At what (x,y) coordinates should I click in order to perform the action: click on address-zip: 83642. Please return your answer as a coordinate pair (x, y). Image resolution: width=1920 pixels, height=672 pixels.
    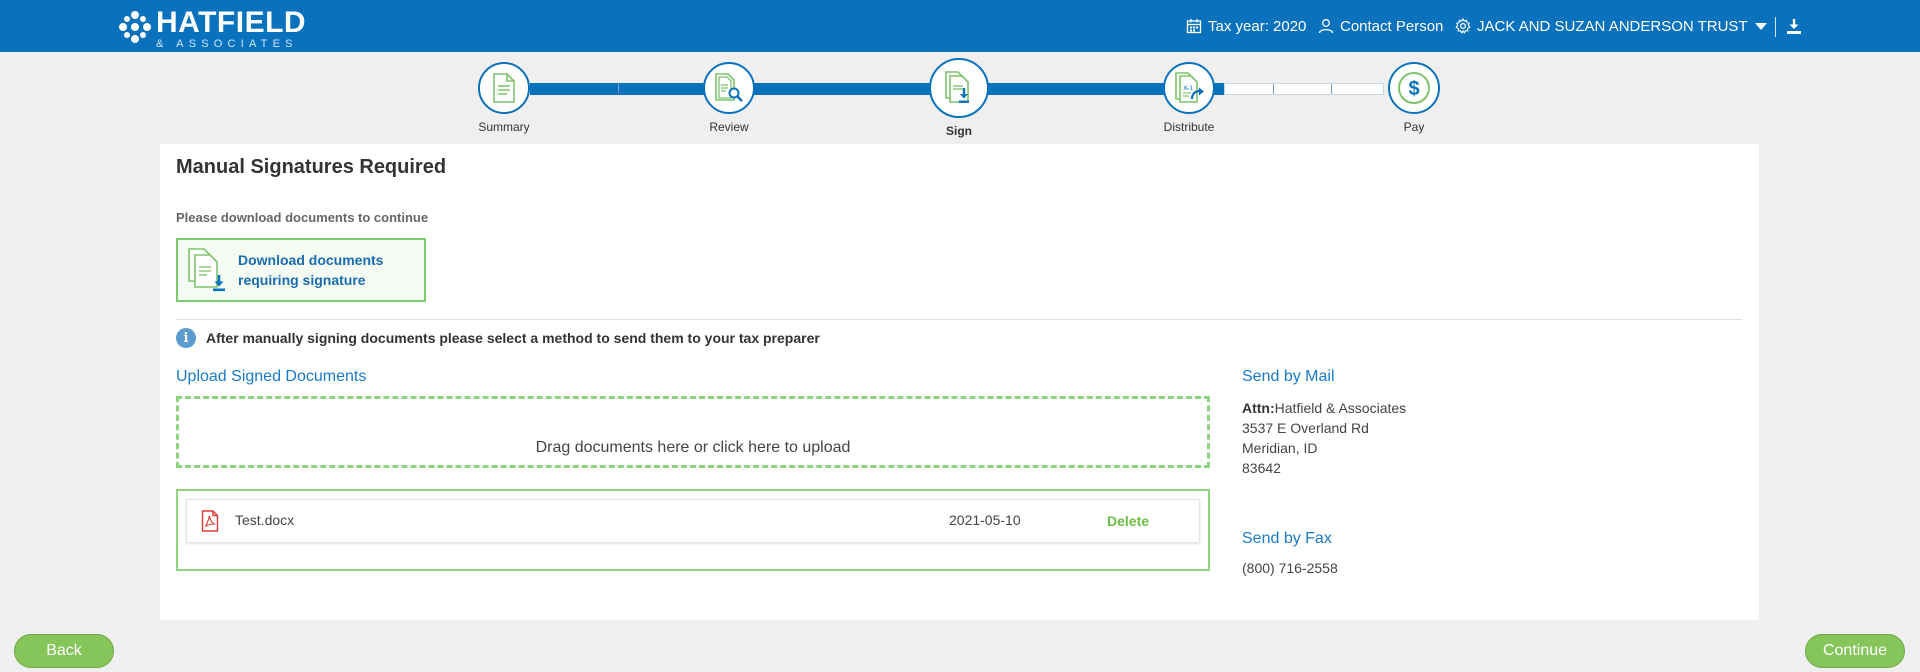
    Looking at the image, I should click on (1261, 468).